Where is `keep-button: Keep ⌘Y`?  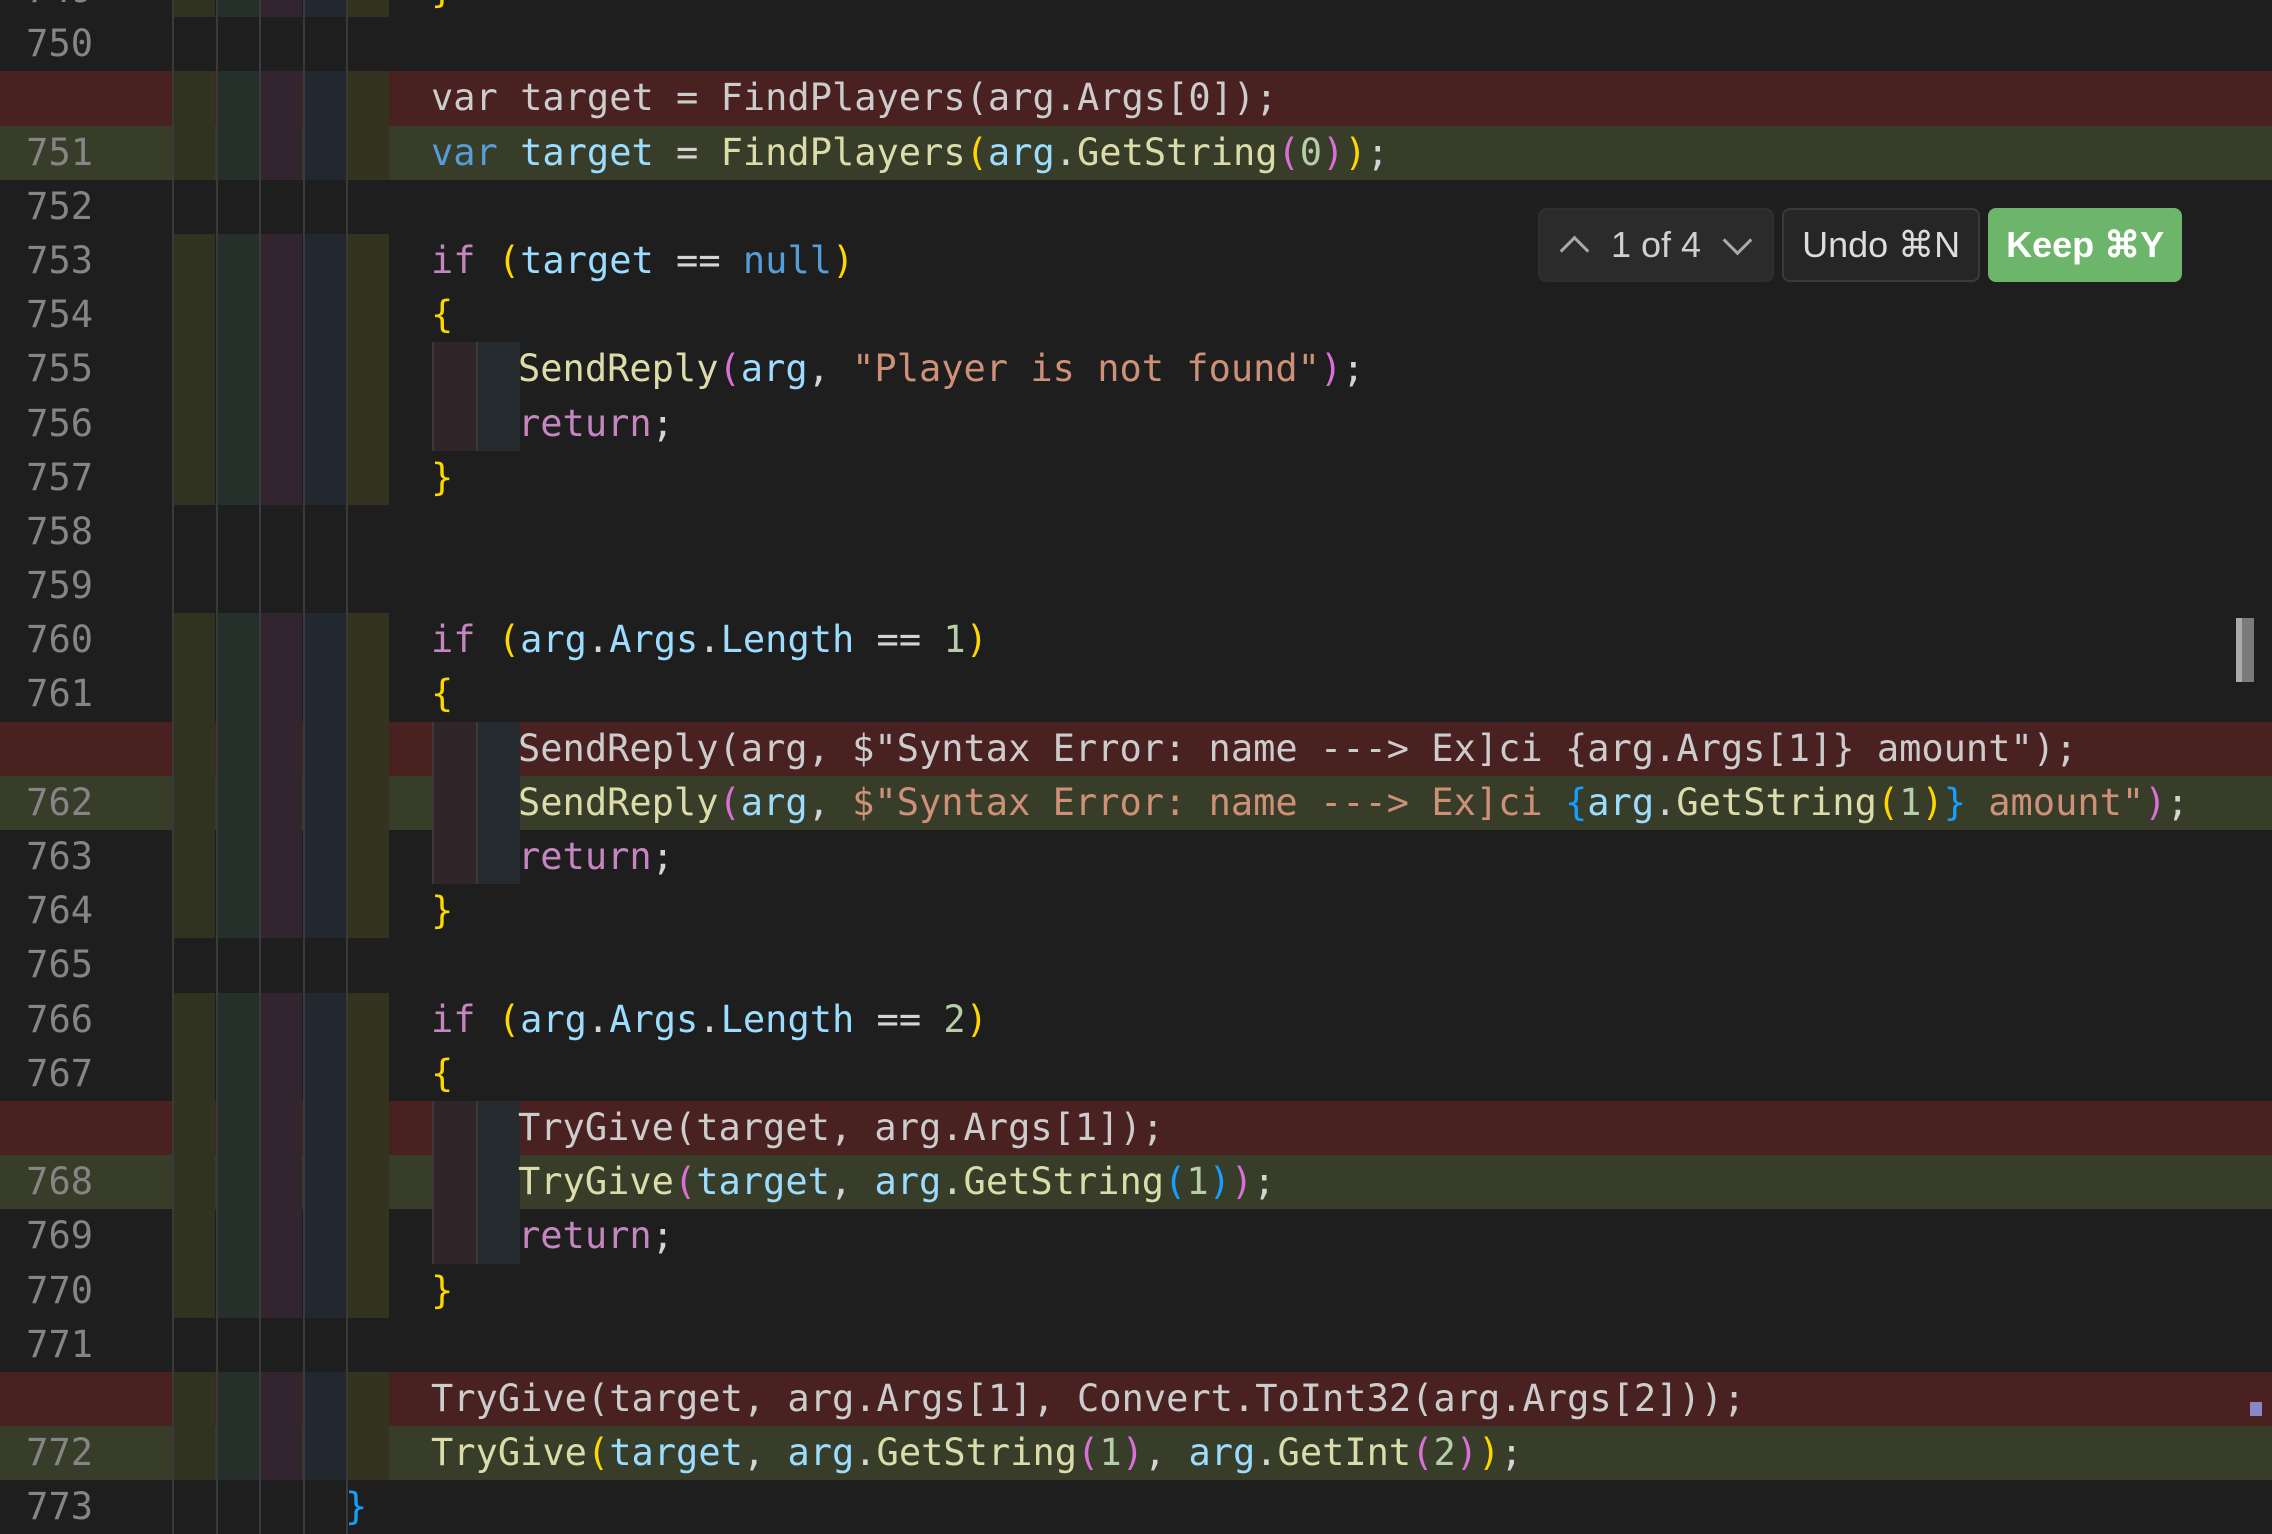
keep-button: Keep ⌘Y is located at coordinates (2085, 245).